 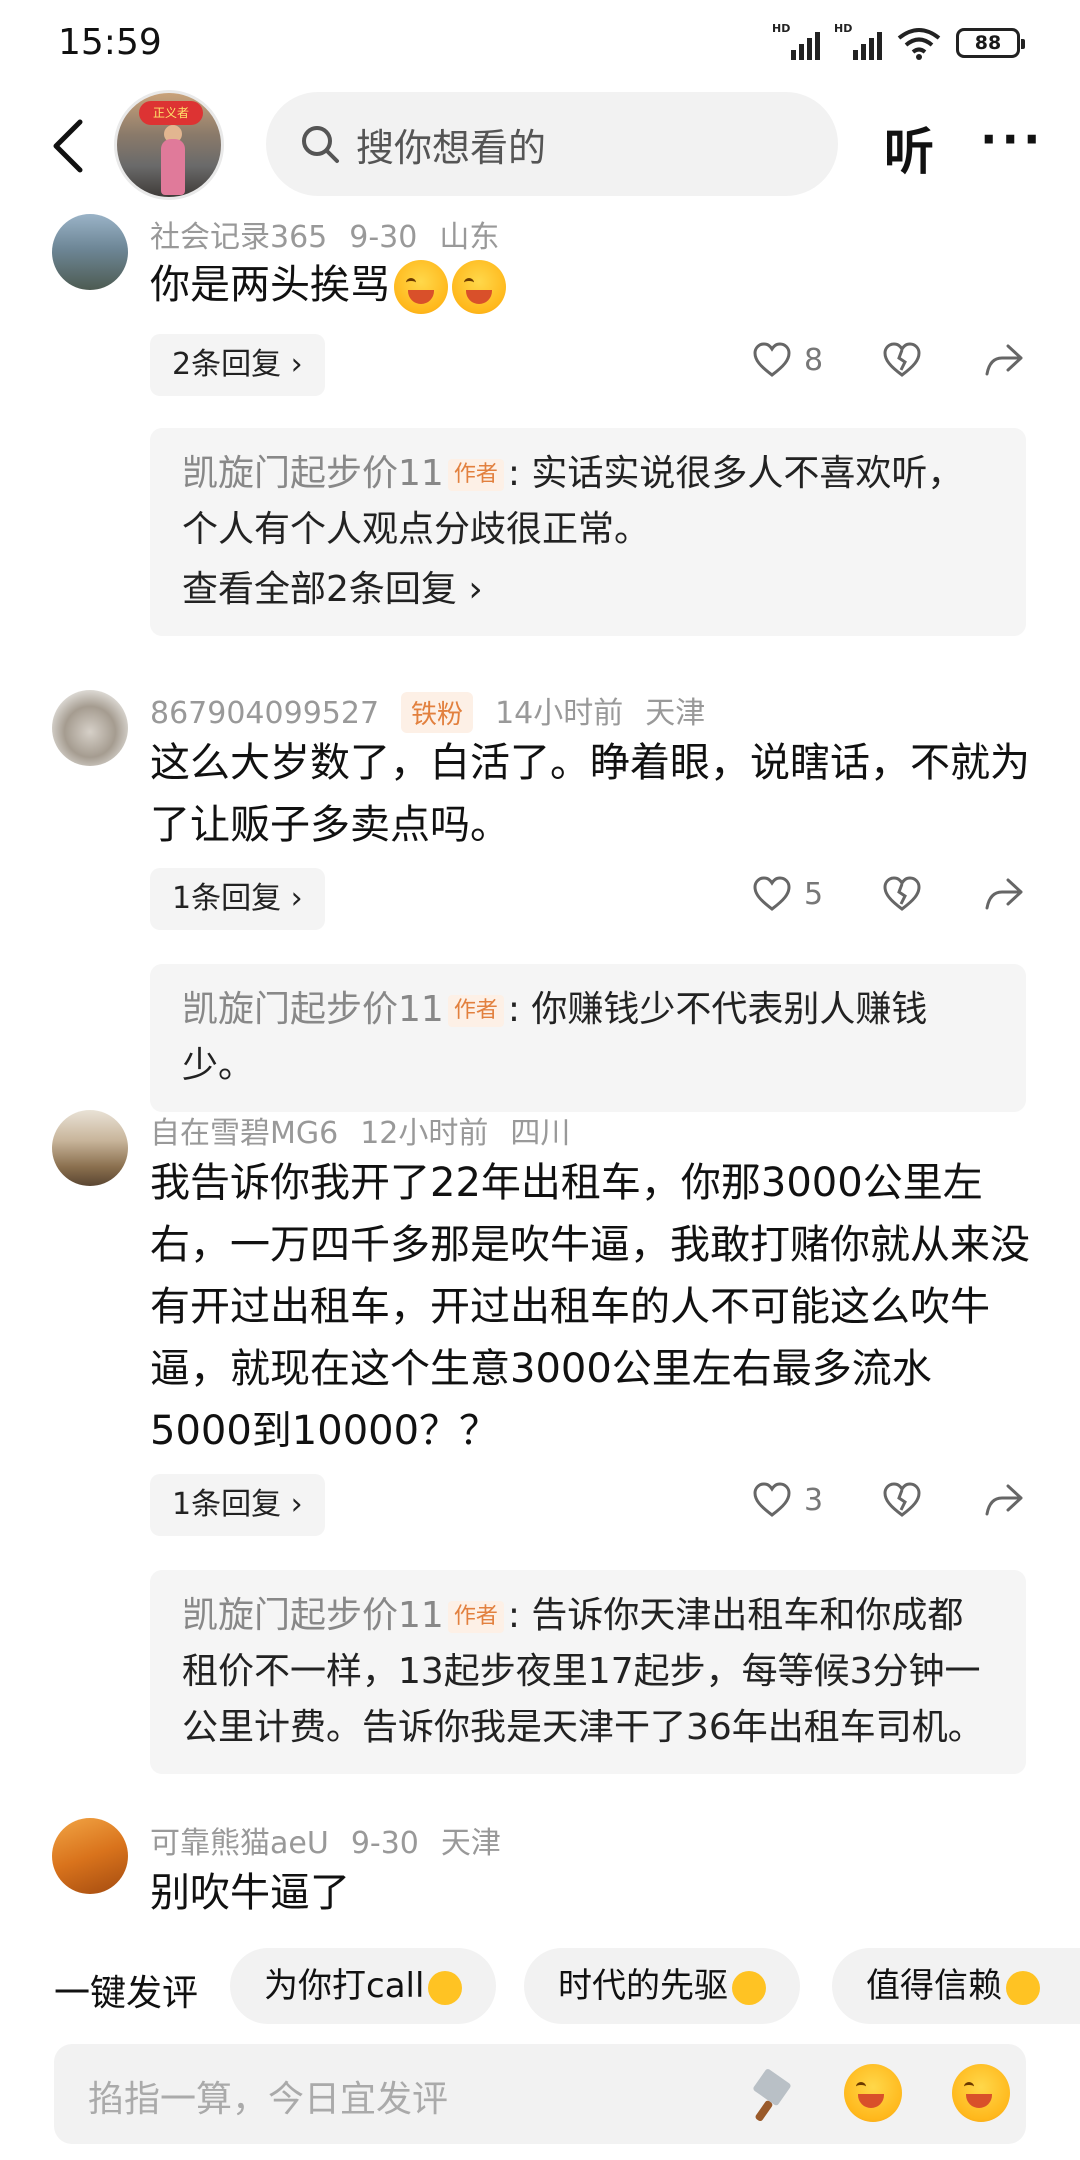 What do you see at coordinates (336, 1840) in the screenshot?
I see `comment-meta: 可靠熊猫aeU 9-30 天津` at bounding box center [336, 1840].